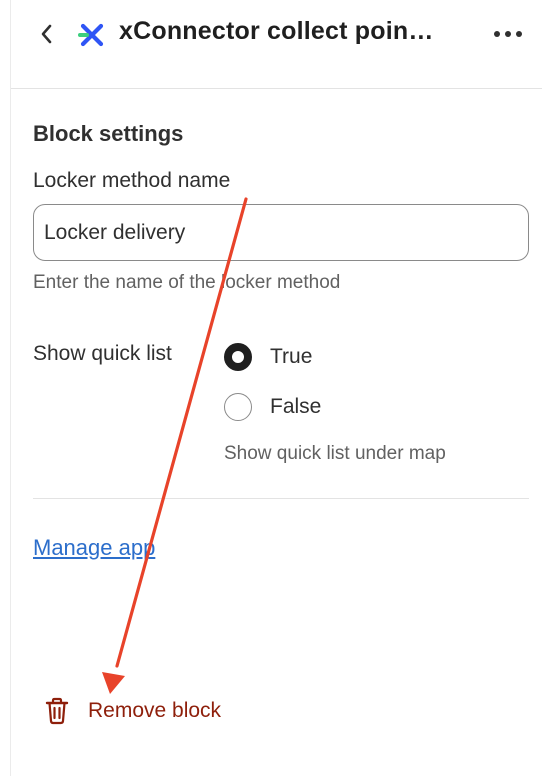 The width and height of the screenshot is (542, 776). I want to click on radio-button-checked, so click(238, 357).